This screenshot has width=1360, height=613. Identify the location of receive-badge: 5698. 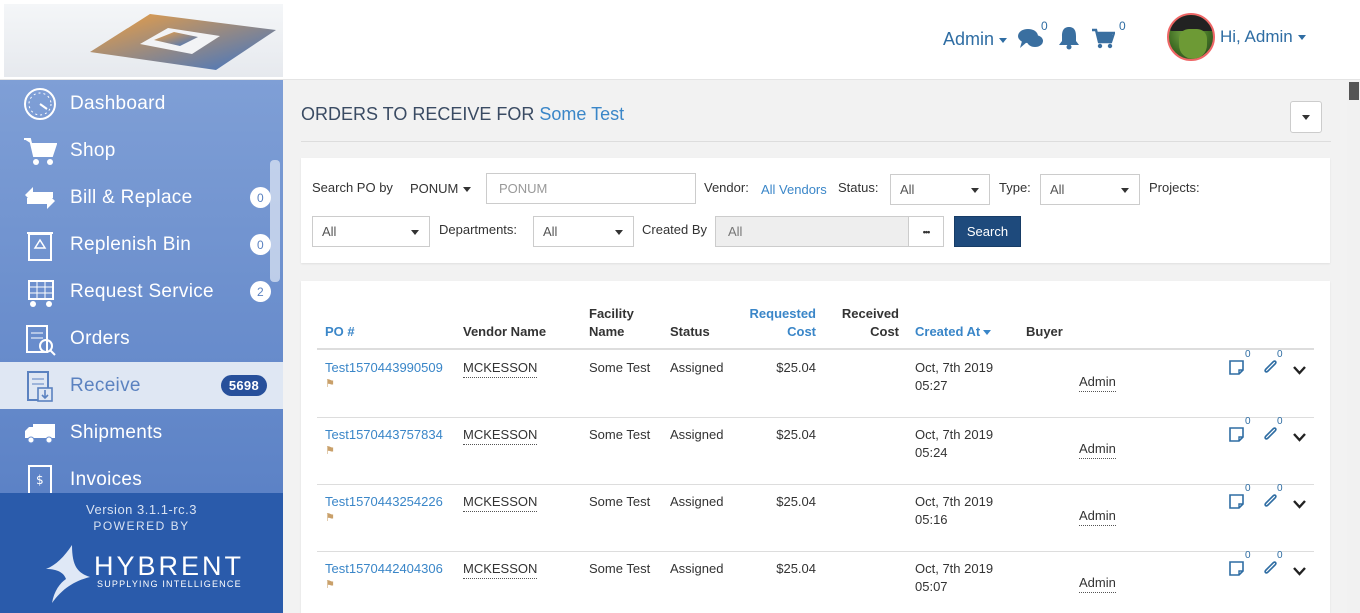
(243, 385).